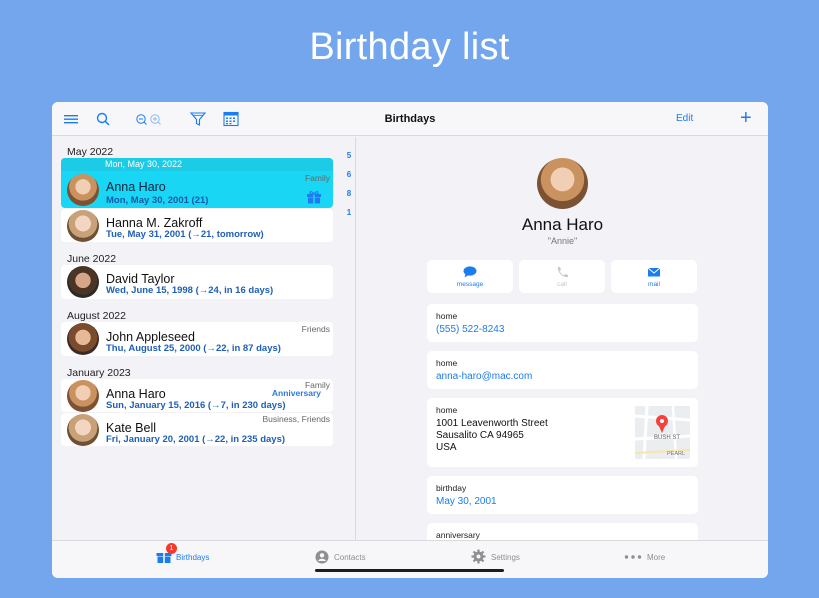 This screenshot has height=598, width=819. What do you see at coordinates (562, 241) in the screenshot?
I see `detail-nickname: "Annie"` at bounding box center [562, 241].